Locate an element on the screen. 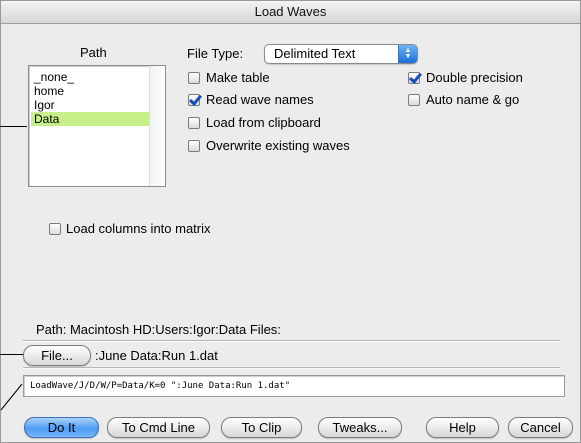  load-from-clipboard-label: Load from clipboard is located at coordinates (263, 122).